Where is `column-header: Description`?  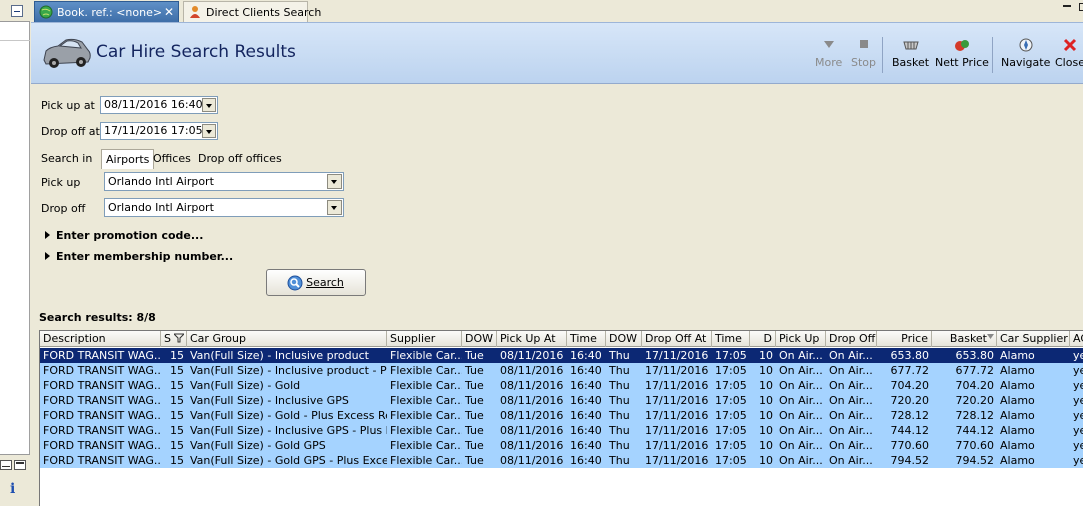 column-header: Description is located at coordinates (100, 339).